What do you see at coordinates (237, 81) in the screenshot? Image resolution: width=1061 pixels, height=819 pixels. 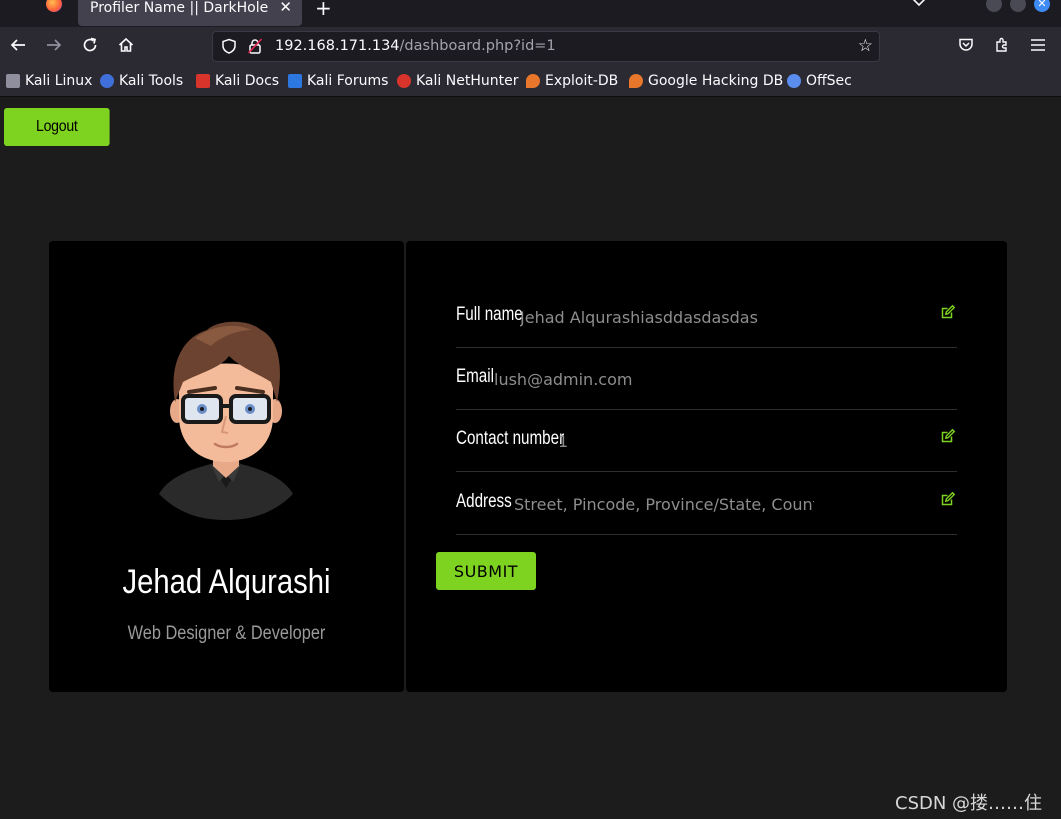 I see `bookmark-kali-docs: Kali Docs` at bounding box center [237, 81].